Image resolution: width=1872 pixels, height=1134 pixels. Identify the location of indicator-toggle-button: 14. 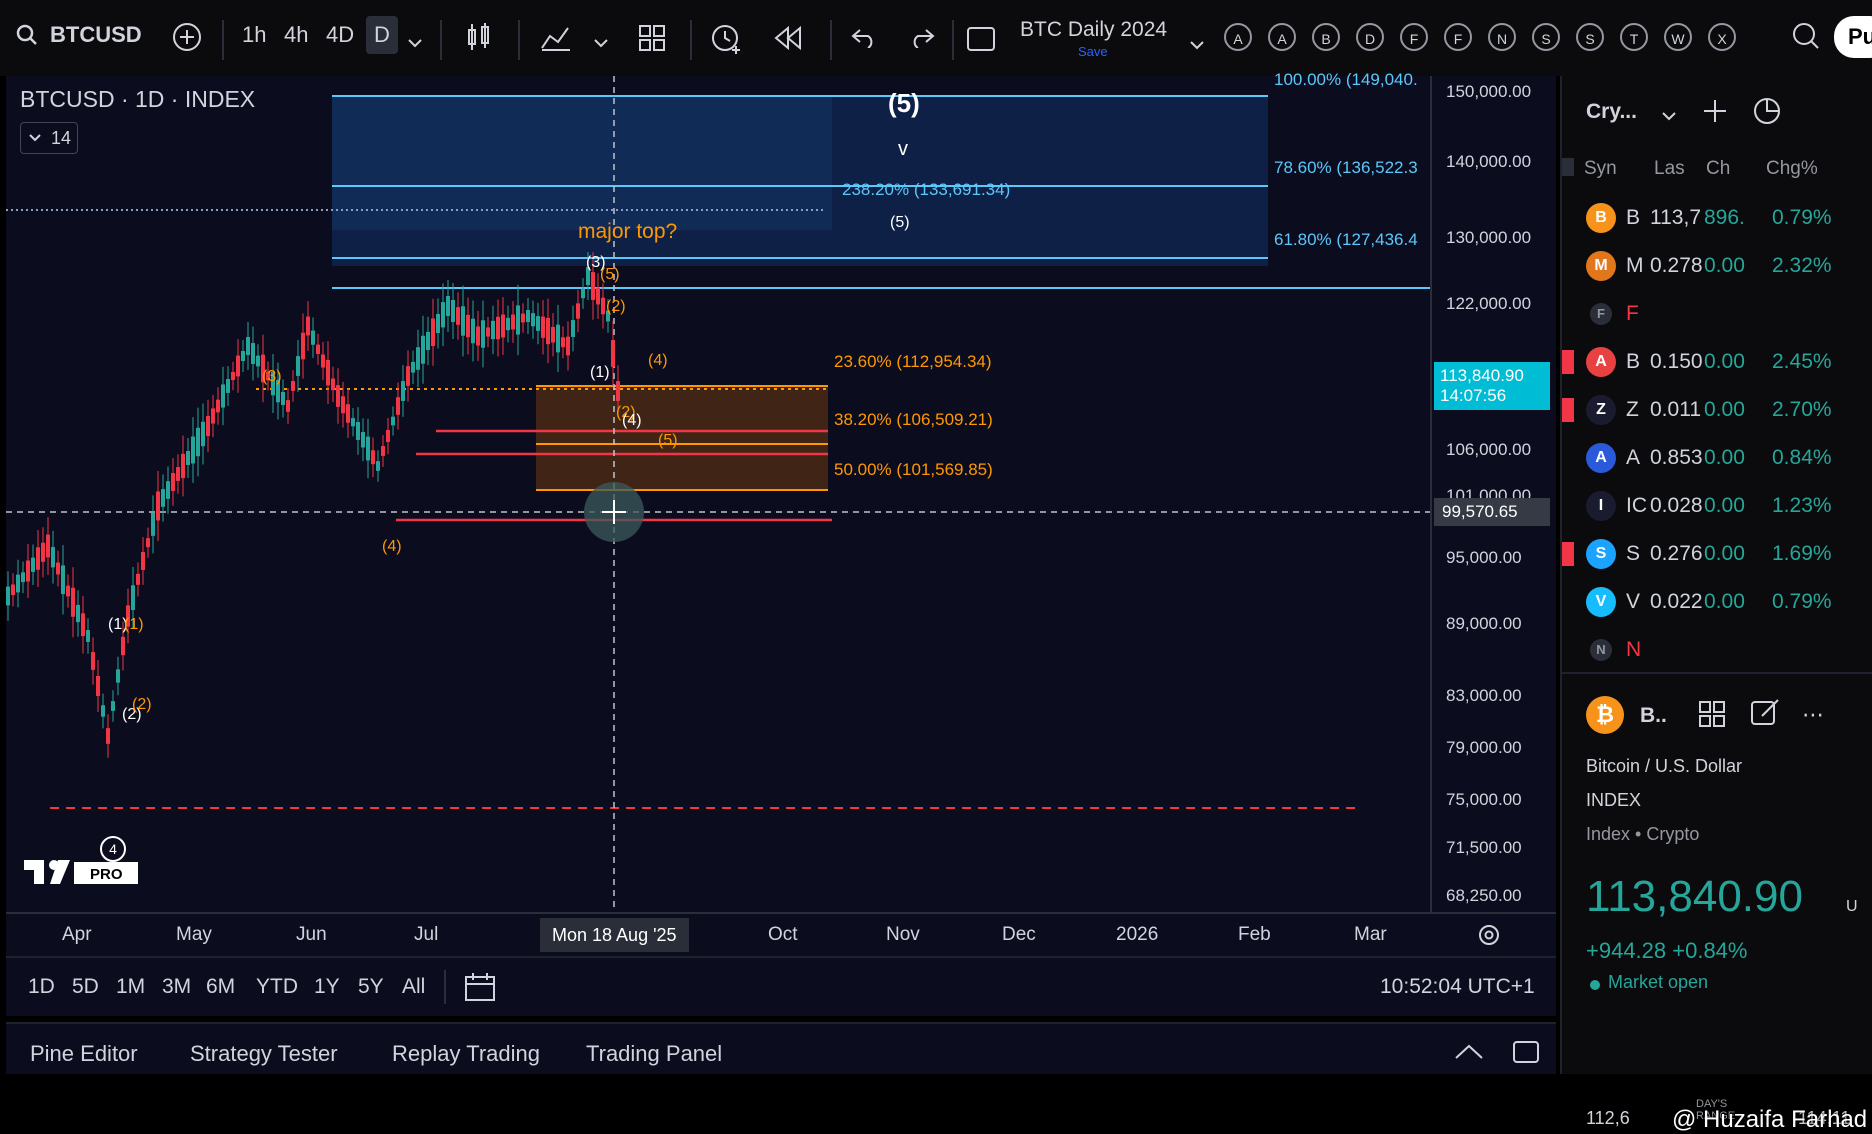
(49, 138).